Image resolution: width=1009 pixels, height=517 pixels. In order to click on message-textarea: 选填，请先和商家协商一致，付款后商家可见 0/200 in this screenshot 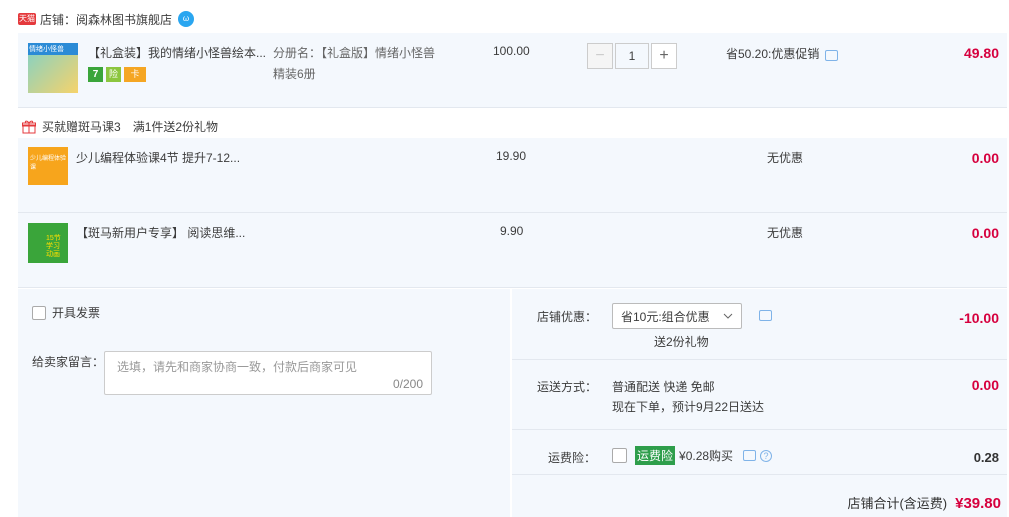, I will do `click(268, 373)`.